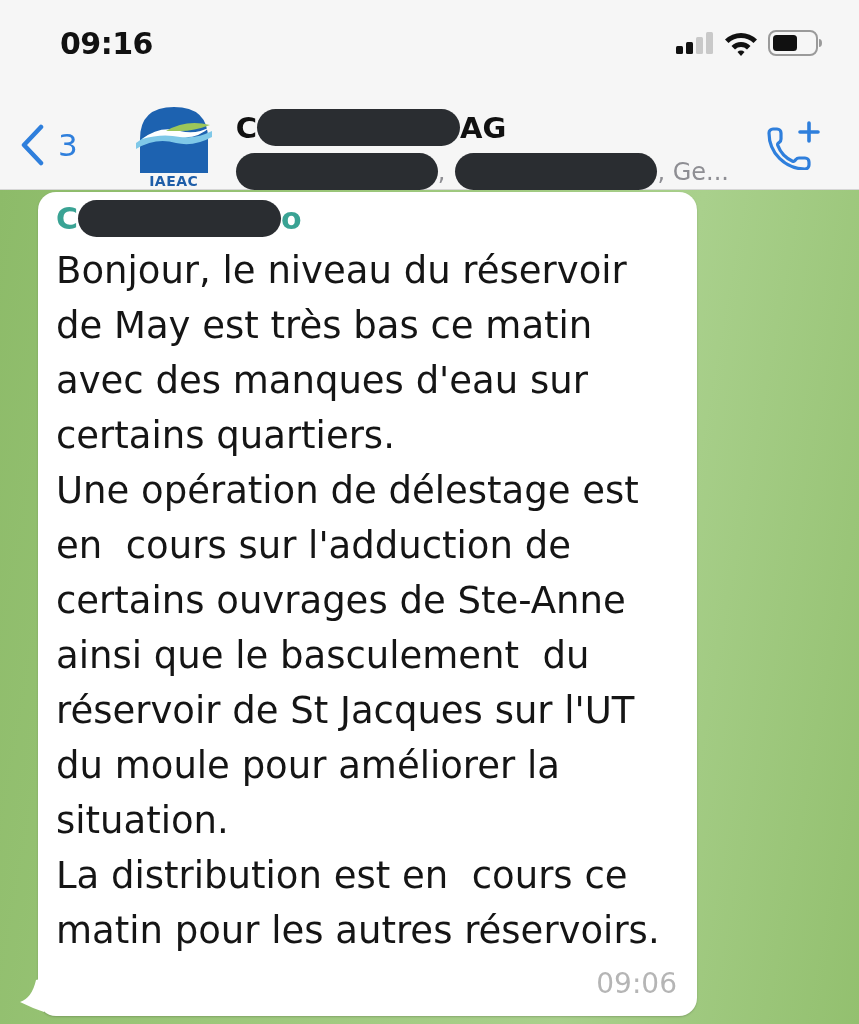 The height and width of the screenshot is (1024, 859). What do you see at coordinates (173, 139) in the screenshot?
I see `wave-logo-icon` at bounding box center [173, 139].